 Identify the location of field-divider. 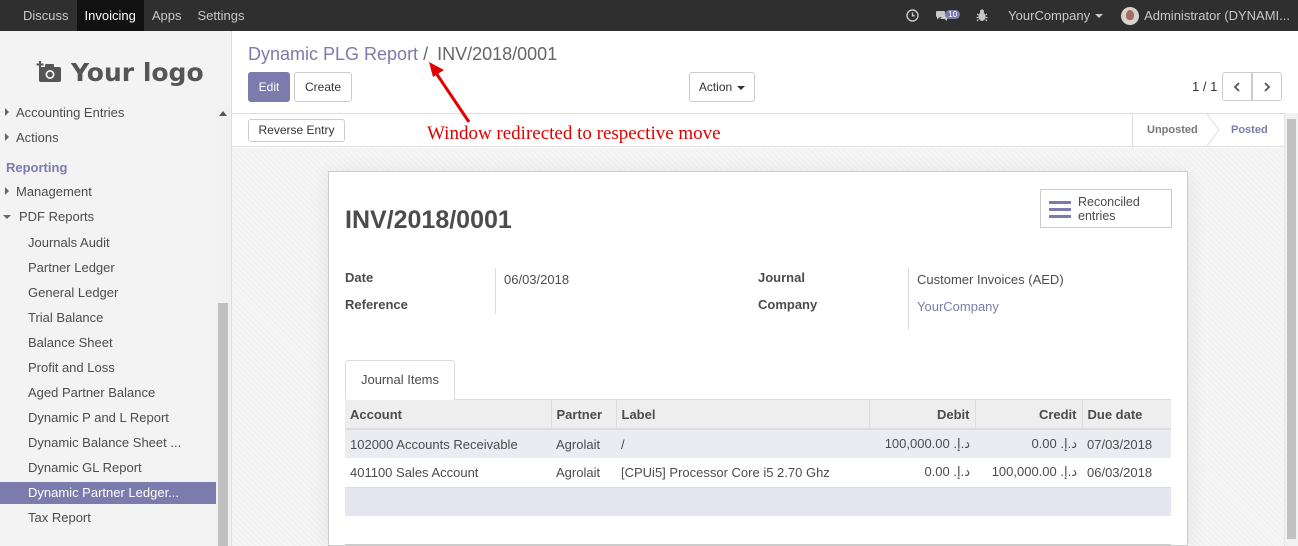
(495, 291).